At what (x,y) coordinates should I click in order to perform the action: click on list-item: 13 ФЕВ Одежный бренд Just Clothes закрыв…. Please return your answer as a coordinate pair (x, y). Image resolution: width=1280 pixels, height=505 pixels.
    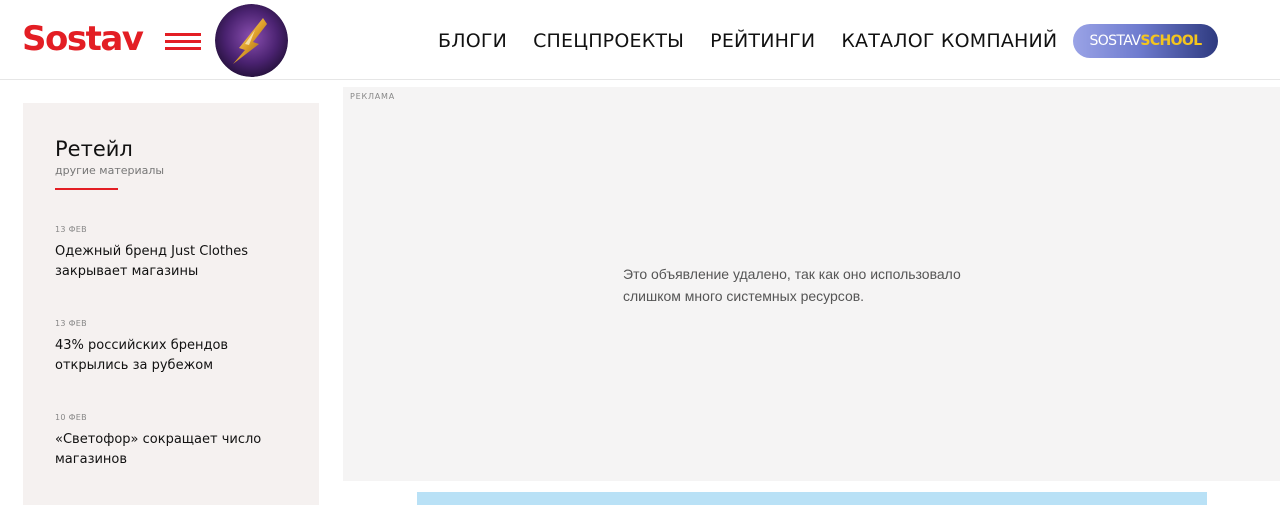
    Looking at the image, I should click on (175, 253).